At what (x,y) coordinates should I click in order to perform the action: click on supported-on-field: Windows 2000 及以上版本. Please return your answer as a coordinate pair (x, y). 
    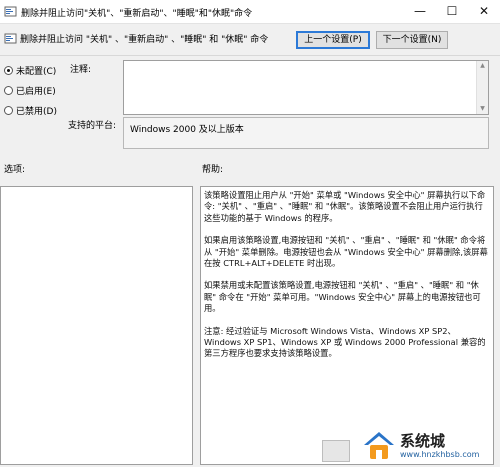
    Looking at the image, I should click on (306, 133).